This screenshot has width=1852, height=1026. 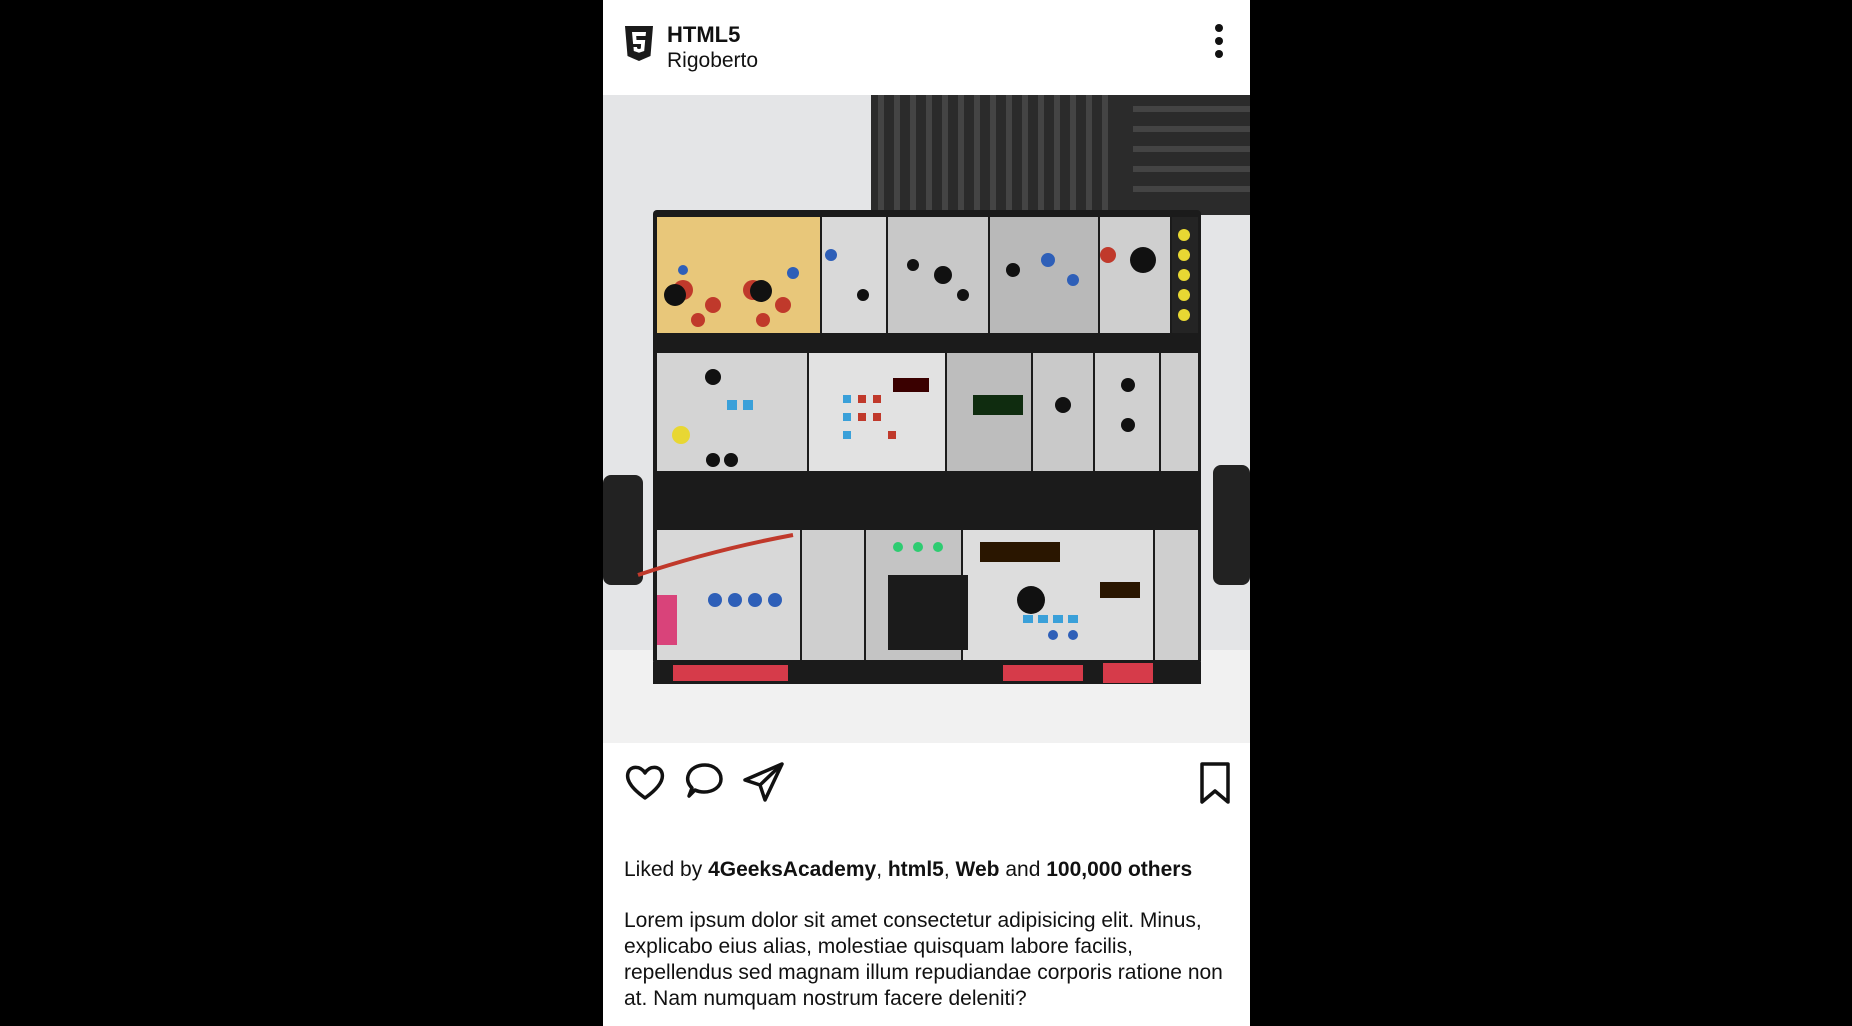 What do you see at coordinates (926, 790) in the screenshot?
I see `post-actions` at bounding box center [926, 790].